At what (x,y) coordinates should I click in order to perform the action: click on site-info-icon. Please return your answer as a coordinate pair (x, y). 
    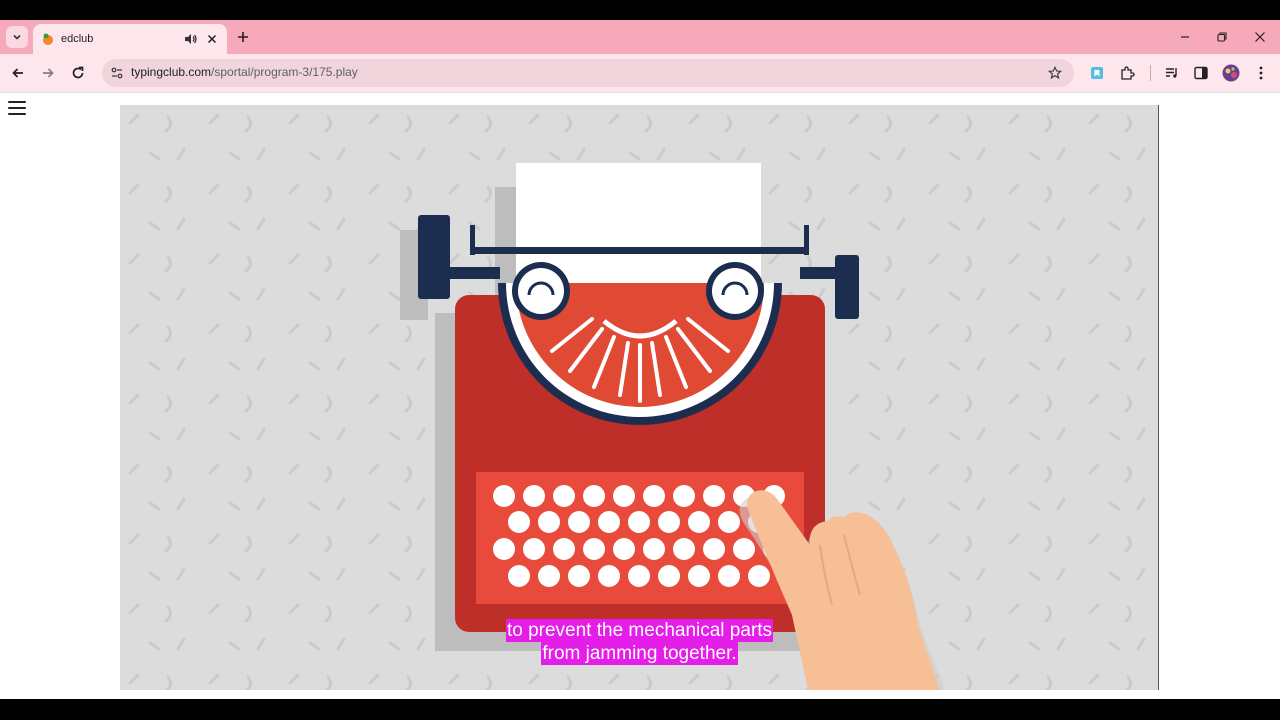
    Looking at the image, I should click on (117, 73).